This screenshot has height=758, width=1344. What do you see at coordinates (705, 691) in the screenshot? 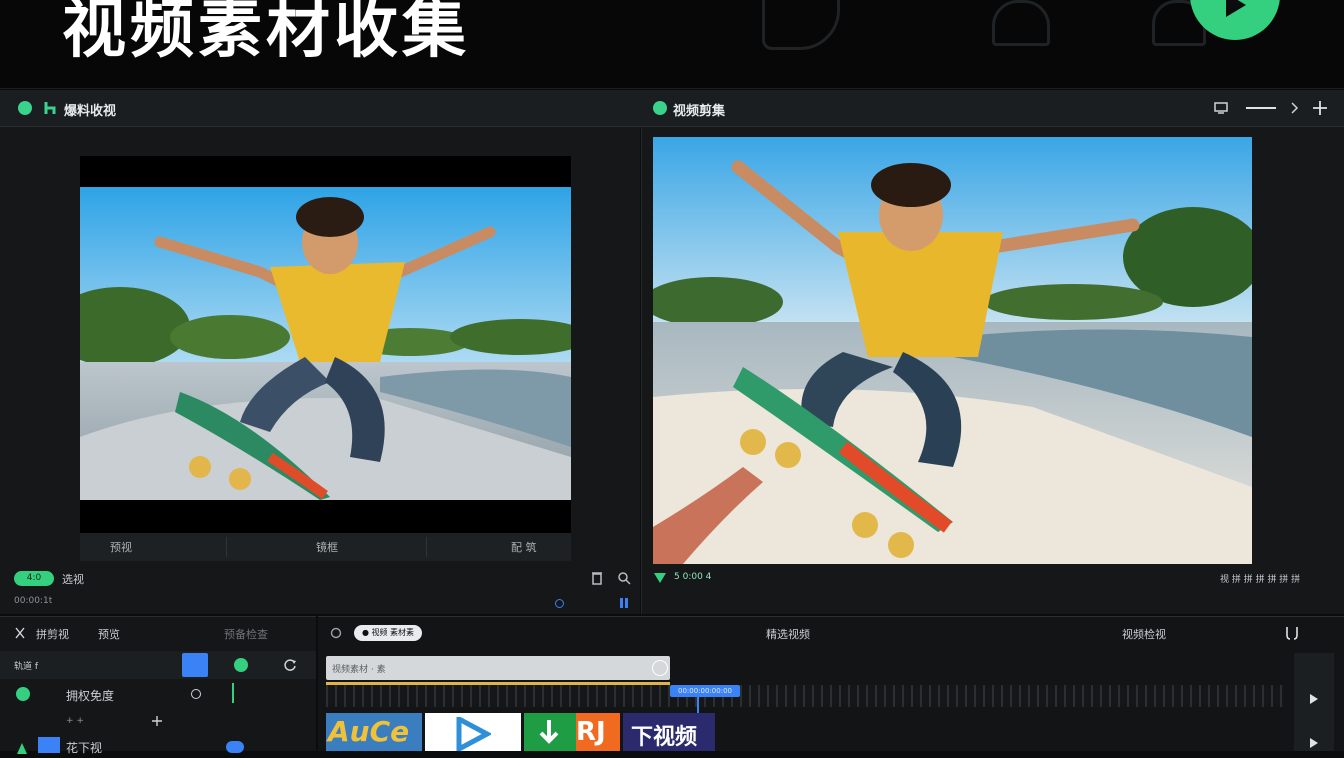
I see `playhead-label: 00:00:00:00:00` at bounding box center [705, 691].